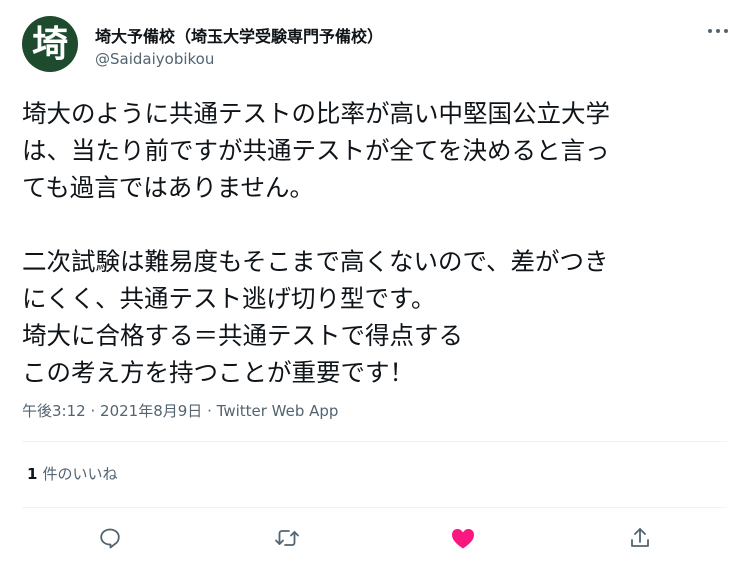 The image size is (748, 565). Describe the element at coordinates (315, 261) in the screenshot. I see `tweet-text-line: 二次試験は難易度もそこまで高くないので、差がつき` at that location.